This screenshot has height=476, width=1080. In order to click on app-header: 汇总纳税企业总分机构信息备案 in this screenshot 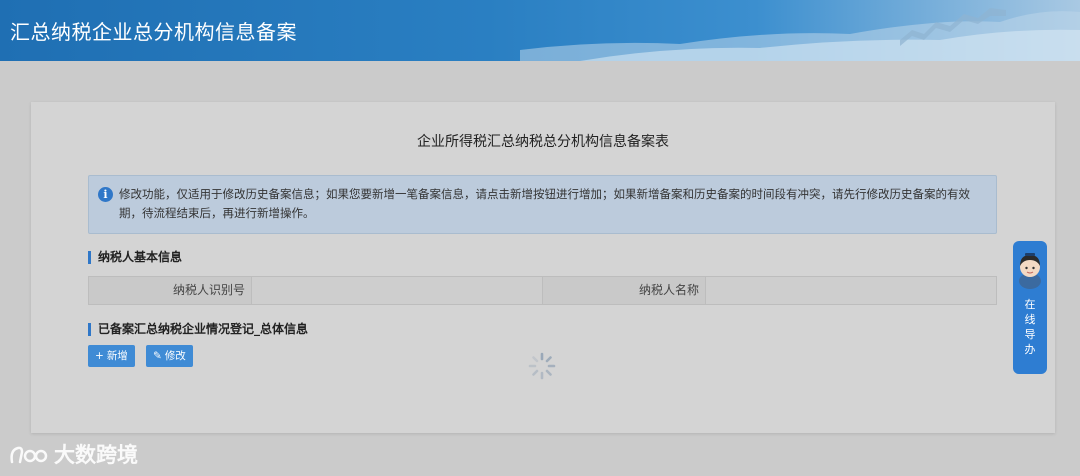, I will do `click(540, 30)`.